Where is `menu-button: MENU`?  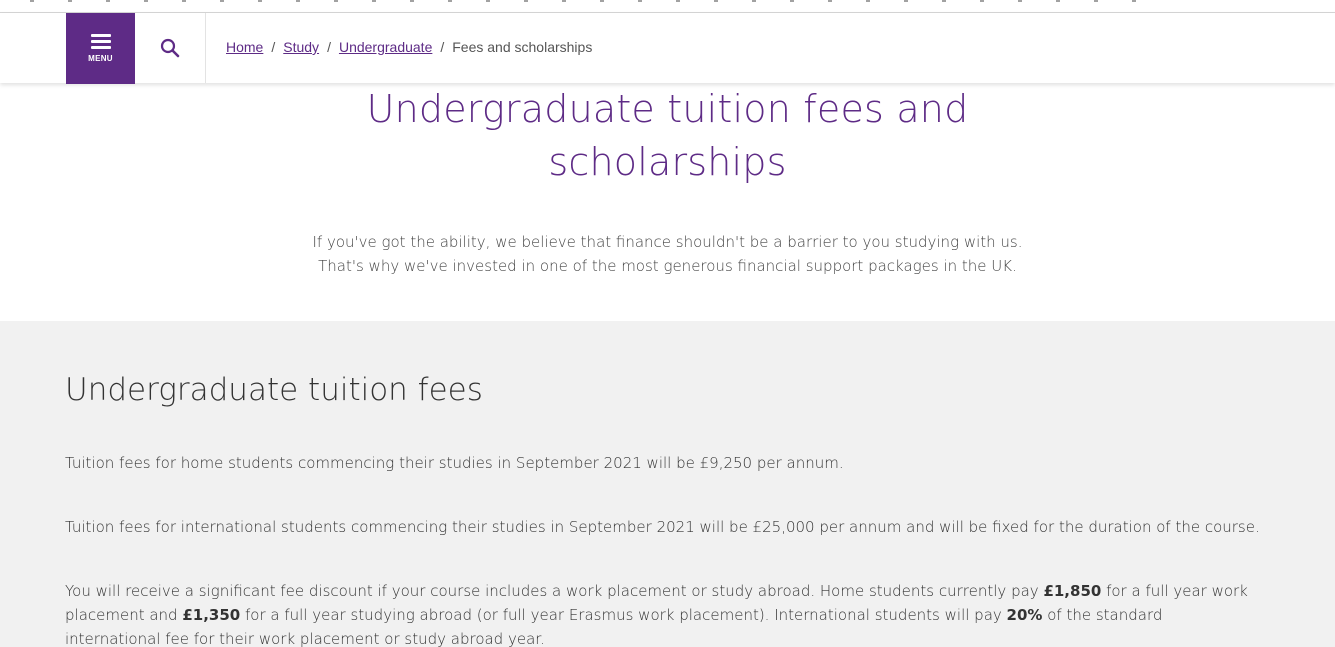
menu-button: MENU is located at coordinates (100, 48).